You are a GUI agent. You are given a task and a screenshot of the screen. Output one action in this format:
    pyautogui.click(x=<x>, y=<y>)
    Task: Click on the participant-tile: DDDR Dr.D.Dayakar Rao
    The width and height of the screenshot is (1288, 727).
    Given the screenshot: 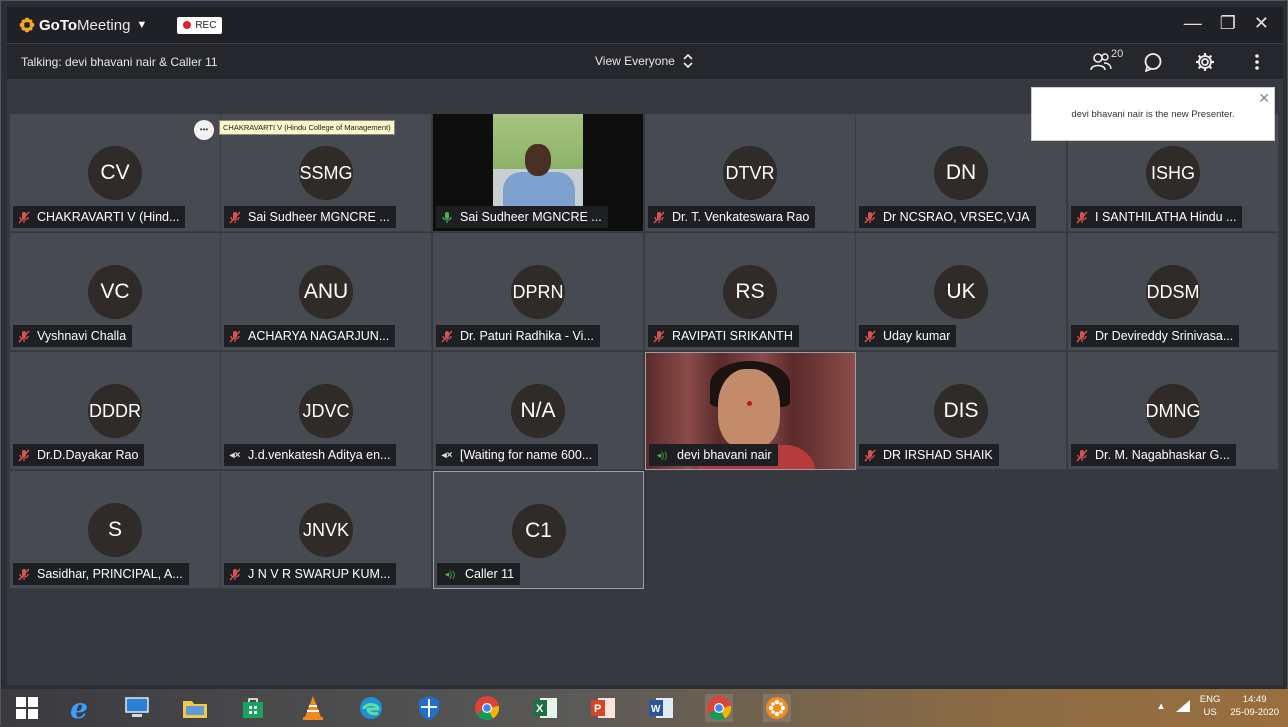 What is the action you would take?
    pyautogui.click(x=115, y=411)
    